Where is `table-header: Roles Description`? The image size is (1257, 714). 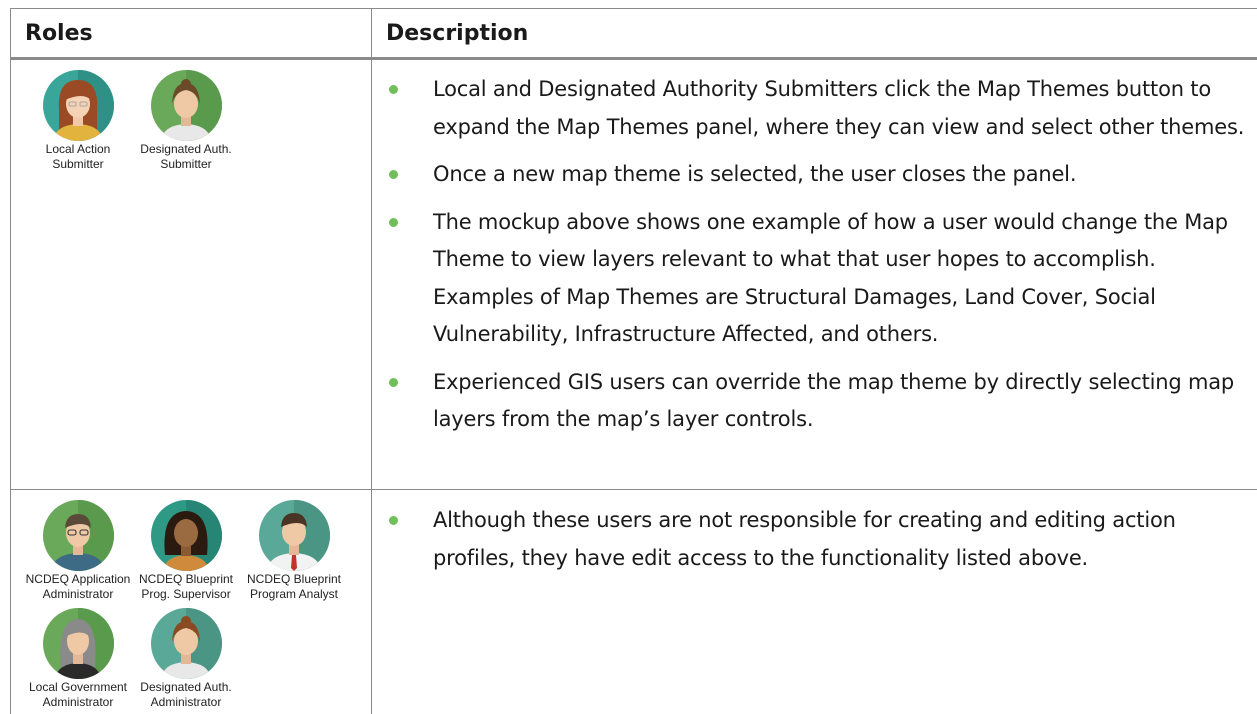
table-header: Roles Description is located at coordinates (633, 33).